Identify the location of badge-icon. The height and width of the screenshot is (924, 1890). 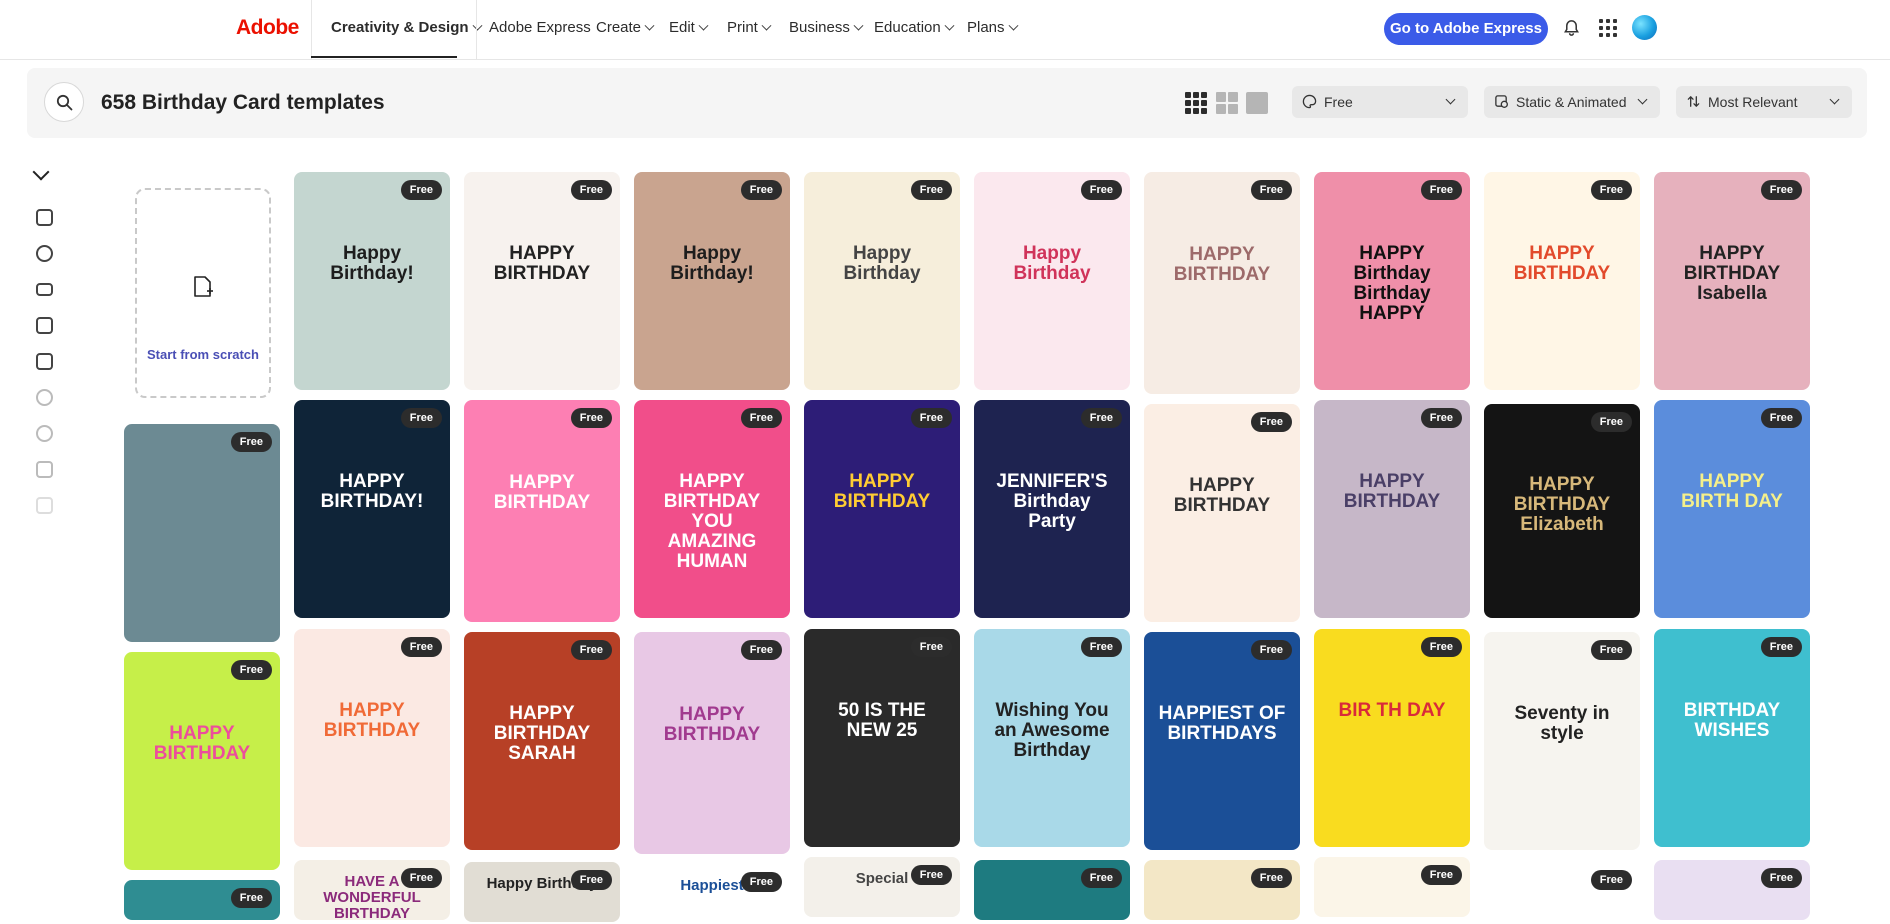
(44, 505).